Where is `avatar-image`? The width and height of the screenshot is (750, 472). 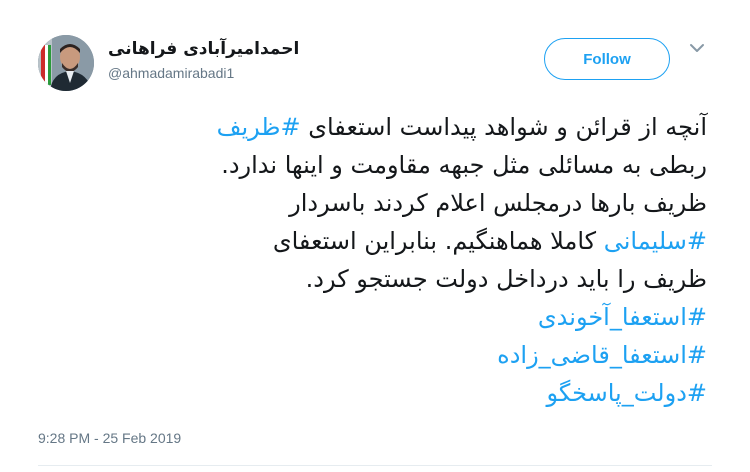
avatar-image is located at coordinates (66, 63).